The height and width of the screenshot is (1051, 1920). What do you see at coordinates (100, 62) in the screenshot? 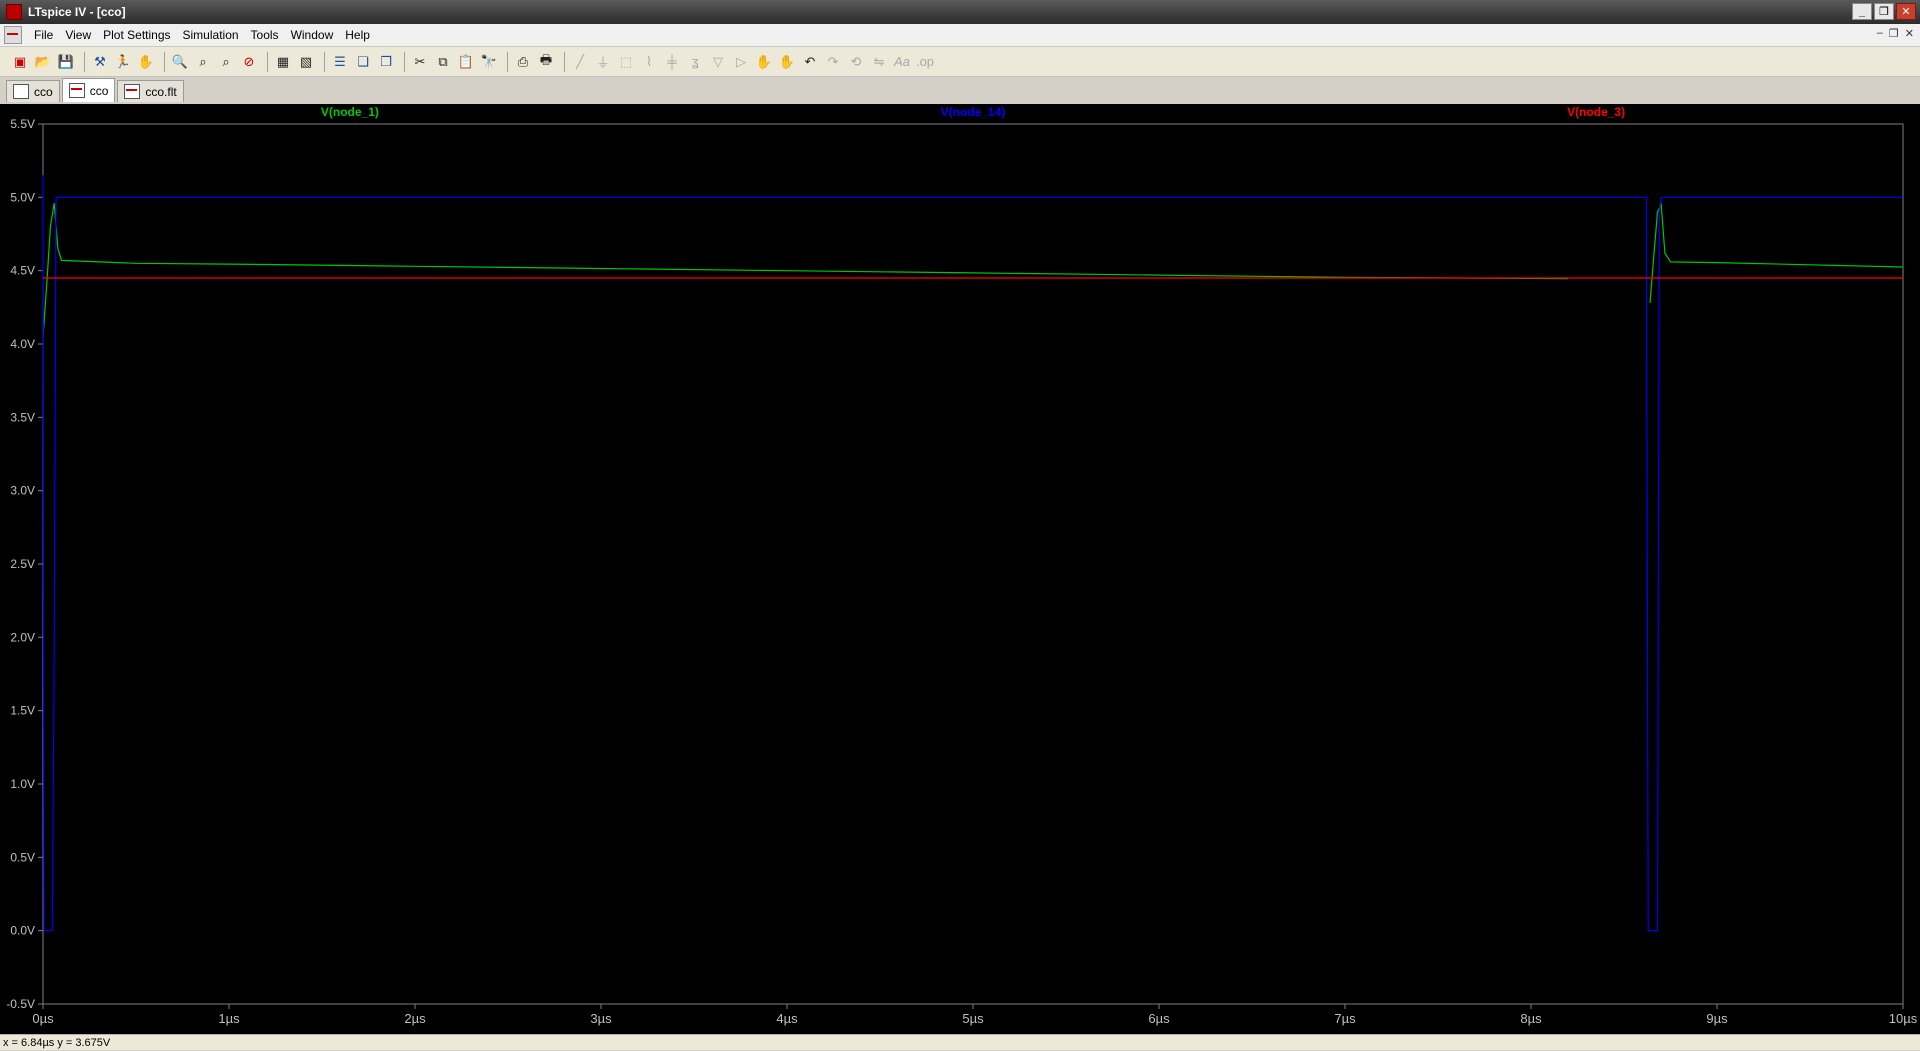
I see `control-panel-icon: ⚒` at bounding box center [100, 62].